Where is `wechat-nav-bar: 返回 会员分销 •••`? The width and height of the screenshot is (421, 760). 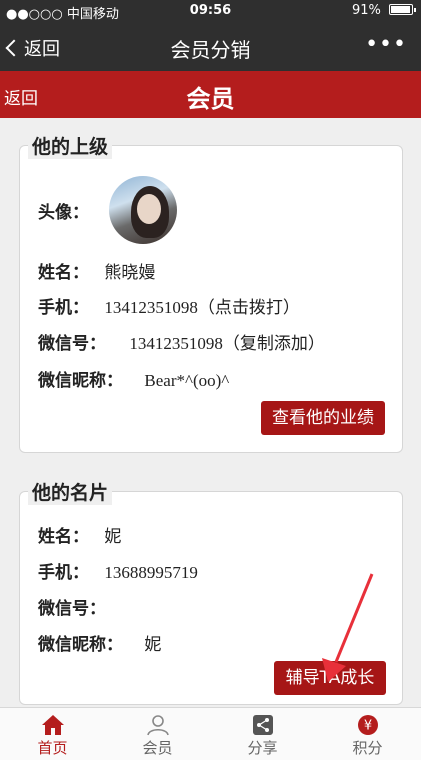 wechat-nav-bar: 返回 会员分销 ••• is located at coordinates (210, 46).